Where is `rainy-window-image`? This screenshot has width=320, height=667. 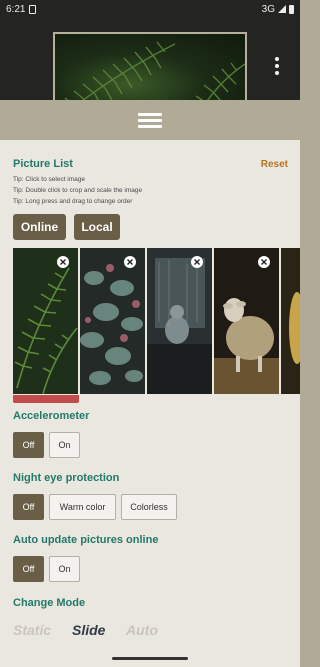 rainy-window-image is located at coordinates (179, 321).